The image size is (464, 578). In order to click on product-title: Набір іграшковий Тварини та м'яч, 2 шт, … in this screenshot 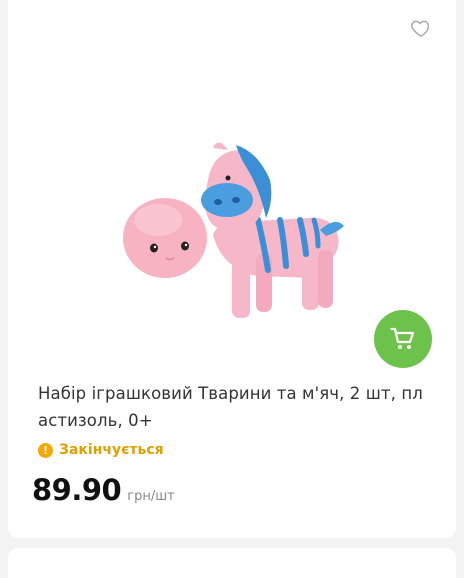, I will do `click(234, 407)`.